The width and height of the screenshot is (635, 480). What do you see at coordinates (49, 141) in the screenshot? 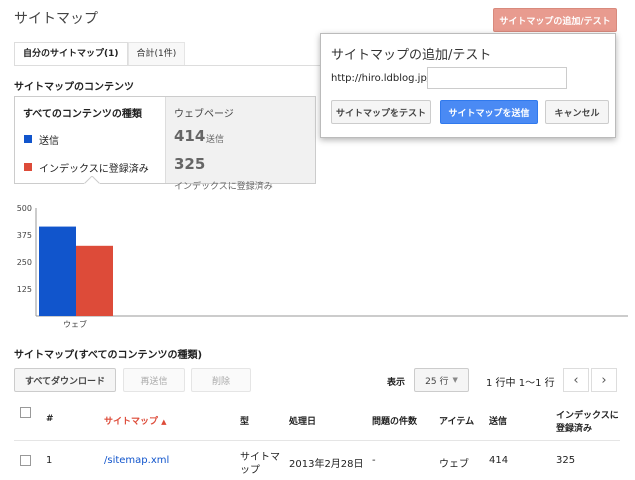
I see `legend-submitted-label: 送信` at bounding box center [49, 141].